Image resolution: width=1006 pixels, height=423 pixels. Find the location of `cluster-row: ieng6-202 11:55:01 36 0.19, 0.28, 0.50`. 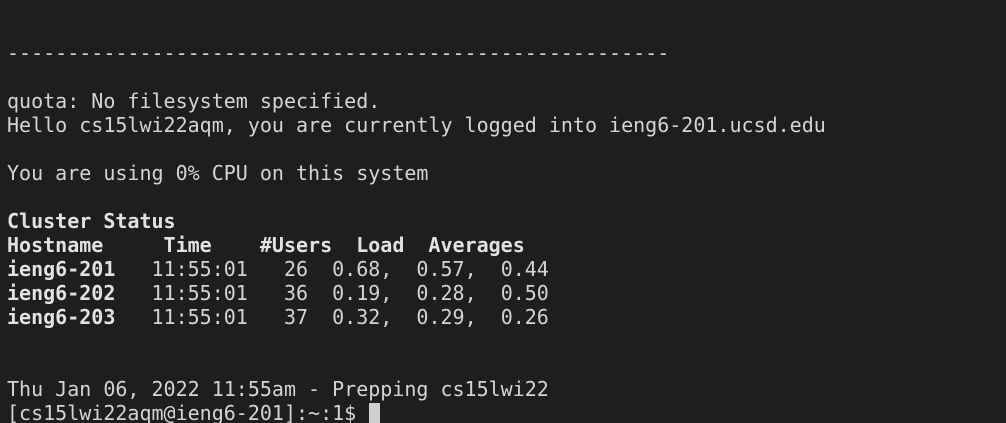

cluster-row: ieng6-202 11:55:01 36 0.19, 0.28, 0.50 is located at coordinates (506, 293).